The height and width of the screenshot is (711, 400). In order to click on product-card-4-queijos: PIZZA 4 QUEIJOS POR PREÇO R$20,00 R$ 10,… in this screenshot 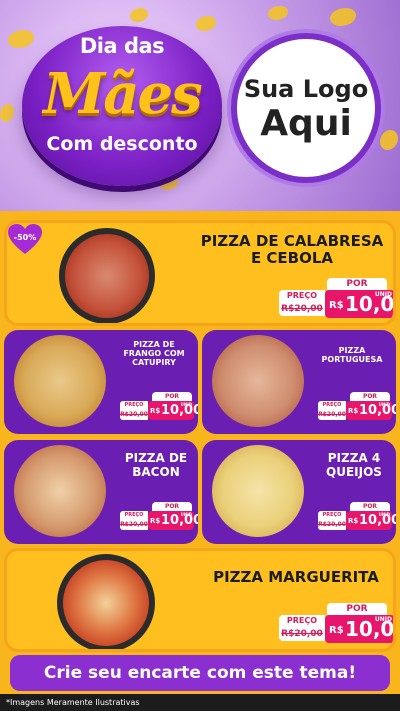, I will do `click(299, 492)`.